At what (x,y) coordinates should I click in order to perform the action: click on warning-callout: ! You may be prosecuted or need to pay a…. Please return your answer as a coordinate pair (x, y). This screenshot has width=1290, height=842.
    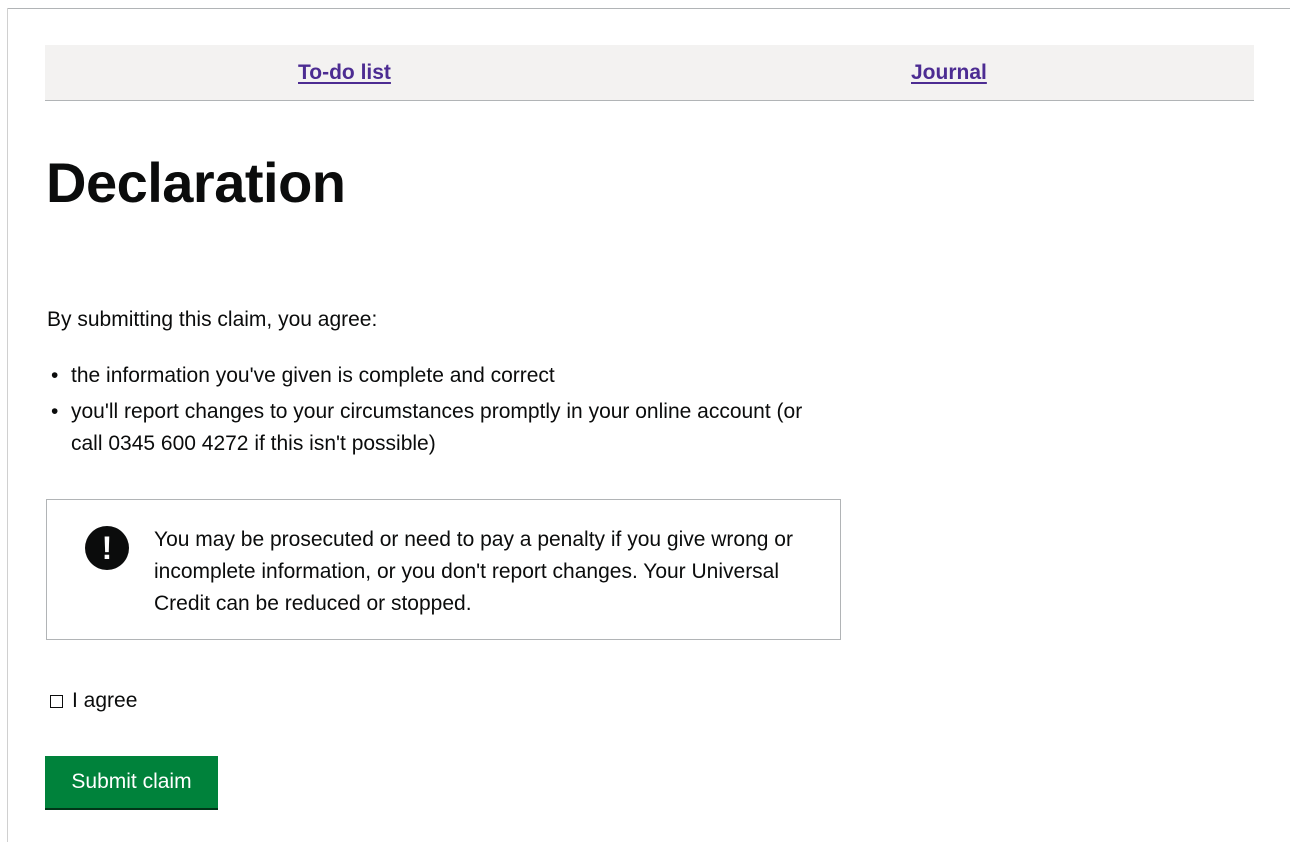
    Looking at the image, I should click on (443, 569).